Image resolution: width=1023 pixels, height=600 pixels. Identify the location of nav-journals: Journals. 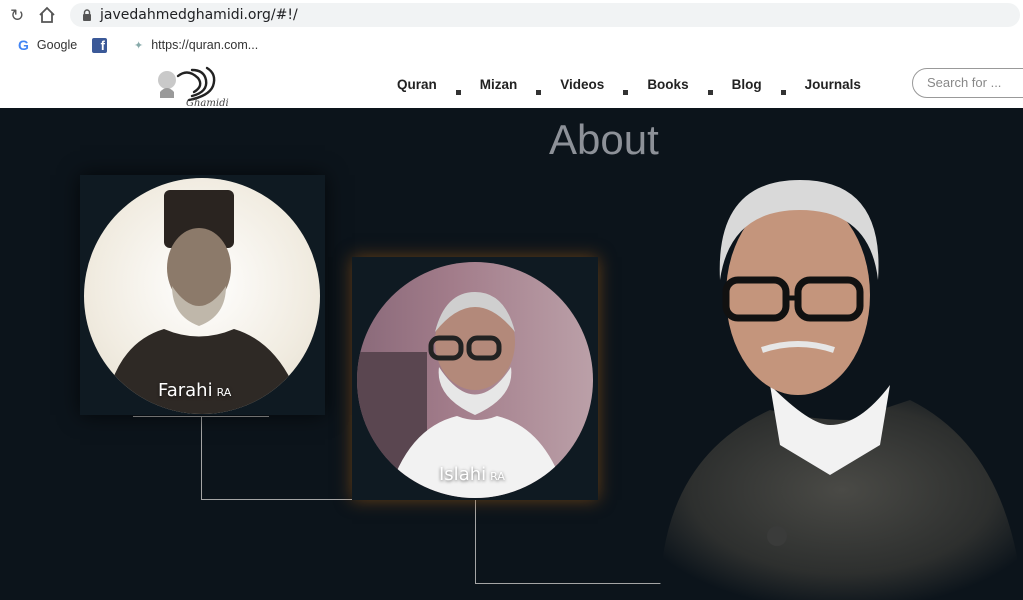
(833, 84).